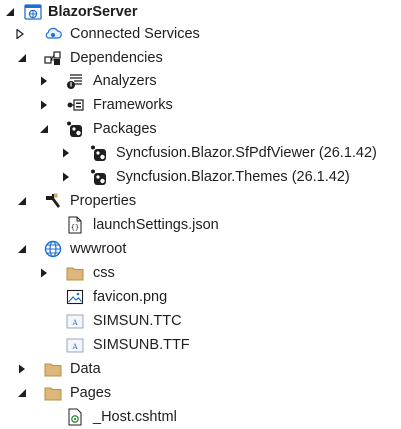 This screenshot has width=401, height=429. I want to click on tree-row-dependencies: Dependencies, so click(200, 58).